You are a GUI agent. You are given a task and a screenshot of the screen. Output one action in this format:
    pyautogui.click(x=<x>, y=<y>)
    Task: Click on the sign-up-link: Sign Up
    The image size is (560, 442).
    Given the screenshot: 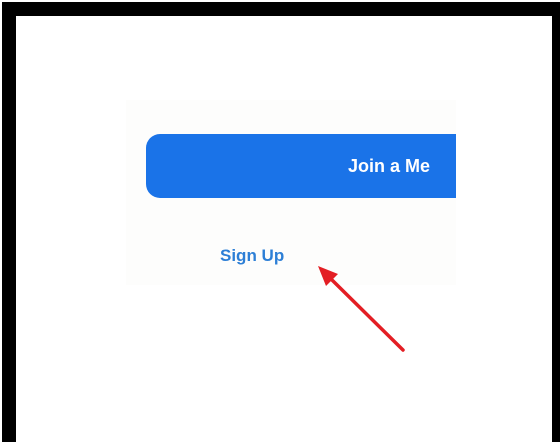 What is the action you would take?
    pyautogui.click(x=252, y=256)
    